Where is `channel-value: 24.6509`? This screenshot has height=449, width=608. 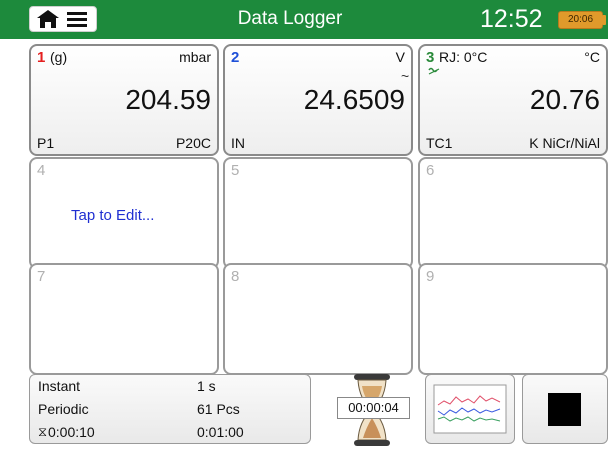 channel-value: 24.6509 is located at coordinates (354, 99).